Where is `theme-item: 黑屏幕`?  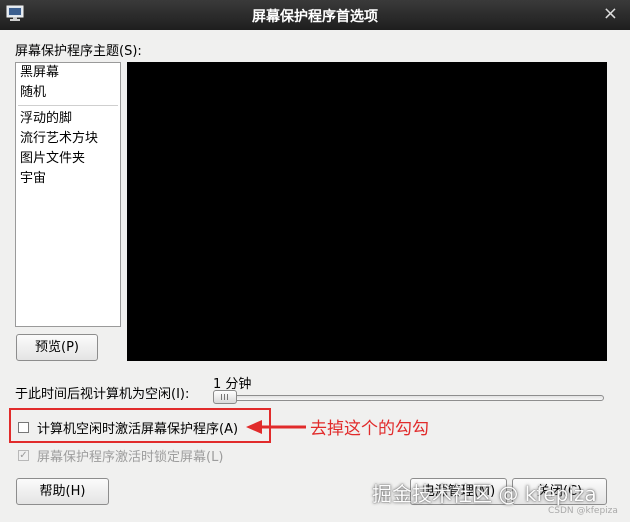
theme-item: 黑屏幕 is located at coordinates (68, 73).